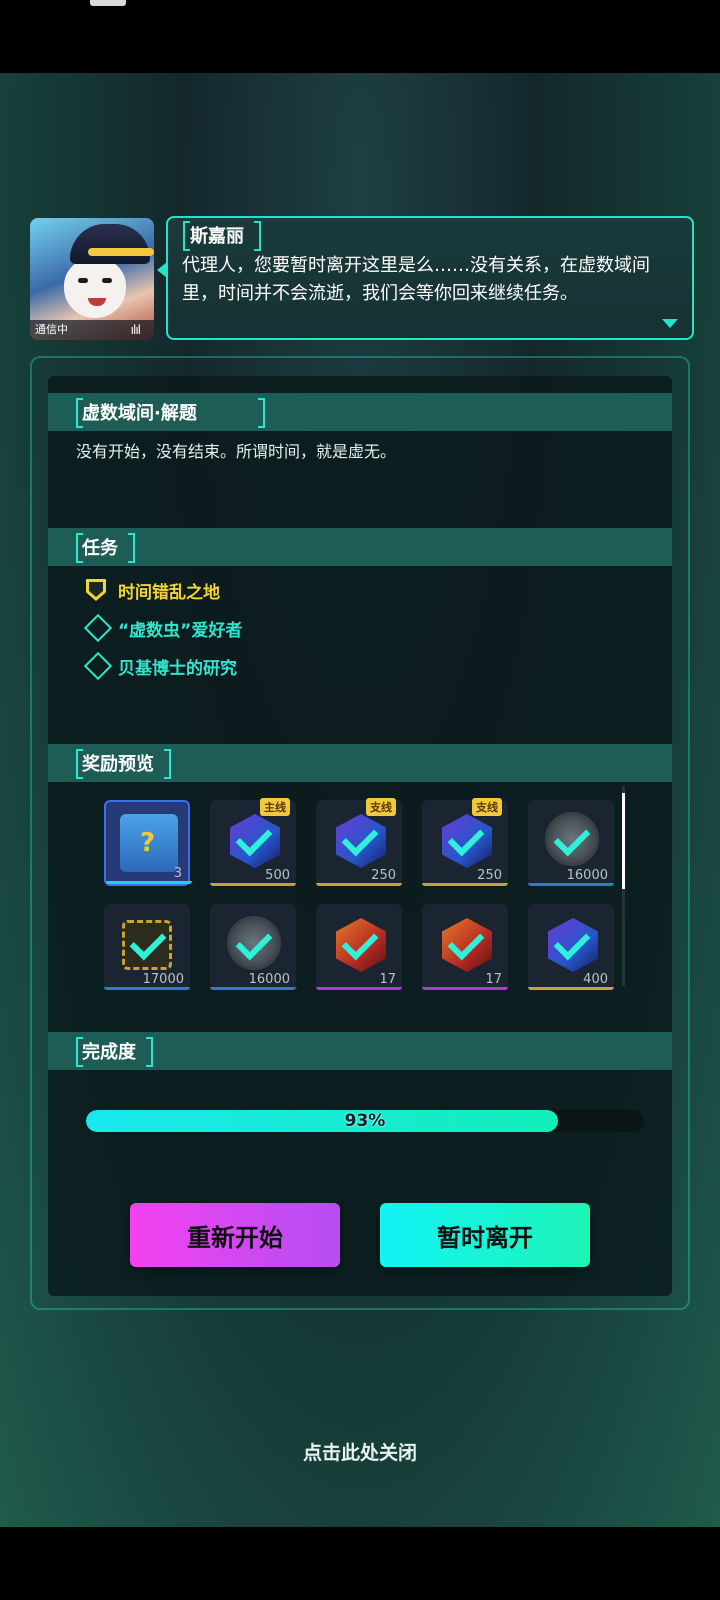 Image resolution: width=720 pixels, height=1600 pixels. What do you see at coordinates (360, 36) in the screenshot?
I see `status-bar` at bounding box center [360, 36].